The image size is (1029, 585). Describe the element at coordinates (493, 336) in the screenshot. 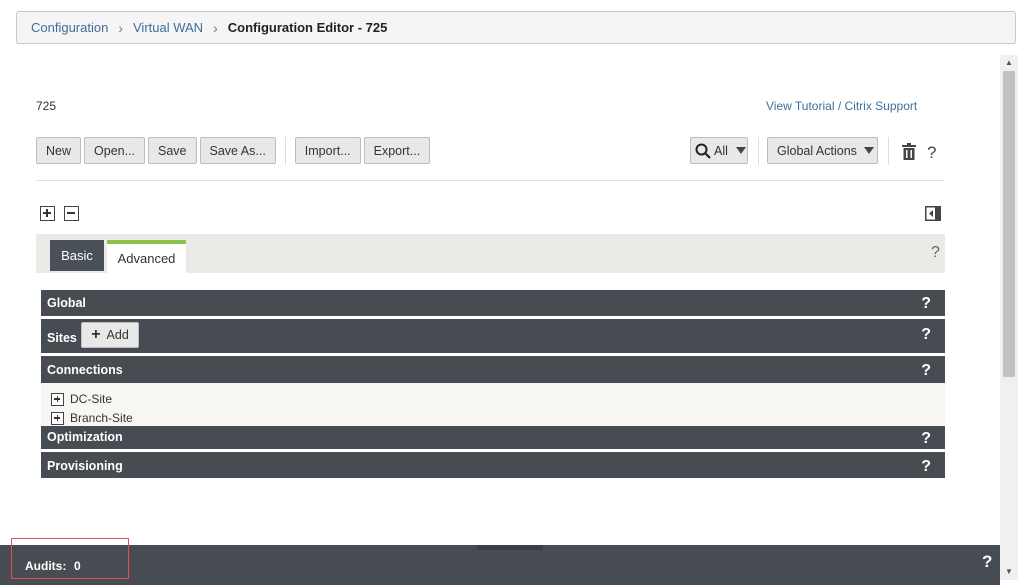

I see `section-sites: Sites + Add ?` at that location.